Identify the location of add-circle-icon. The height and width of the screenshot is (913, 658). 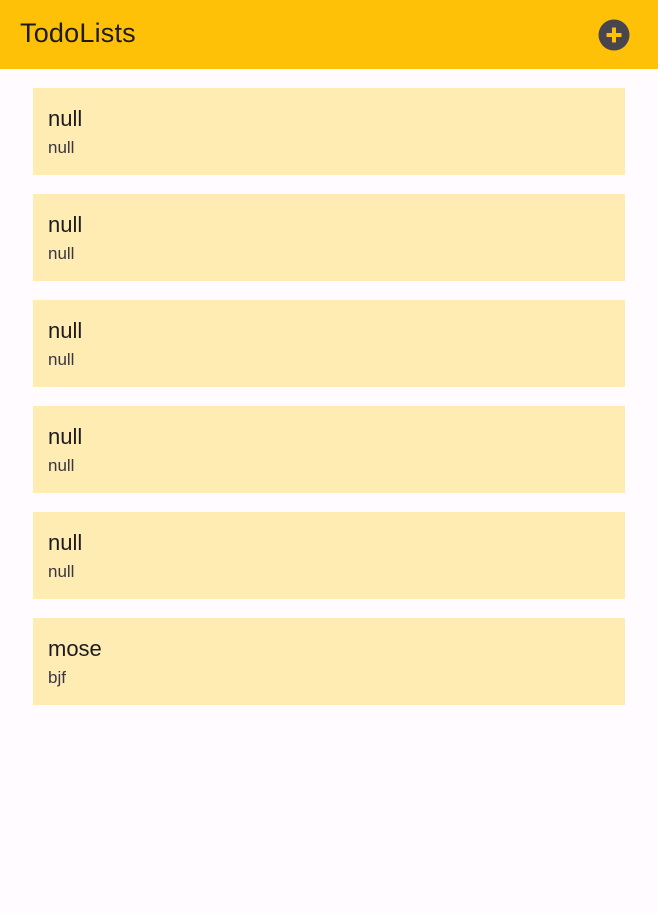
(614, 35).